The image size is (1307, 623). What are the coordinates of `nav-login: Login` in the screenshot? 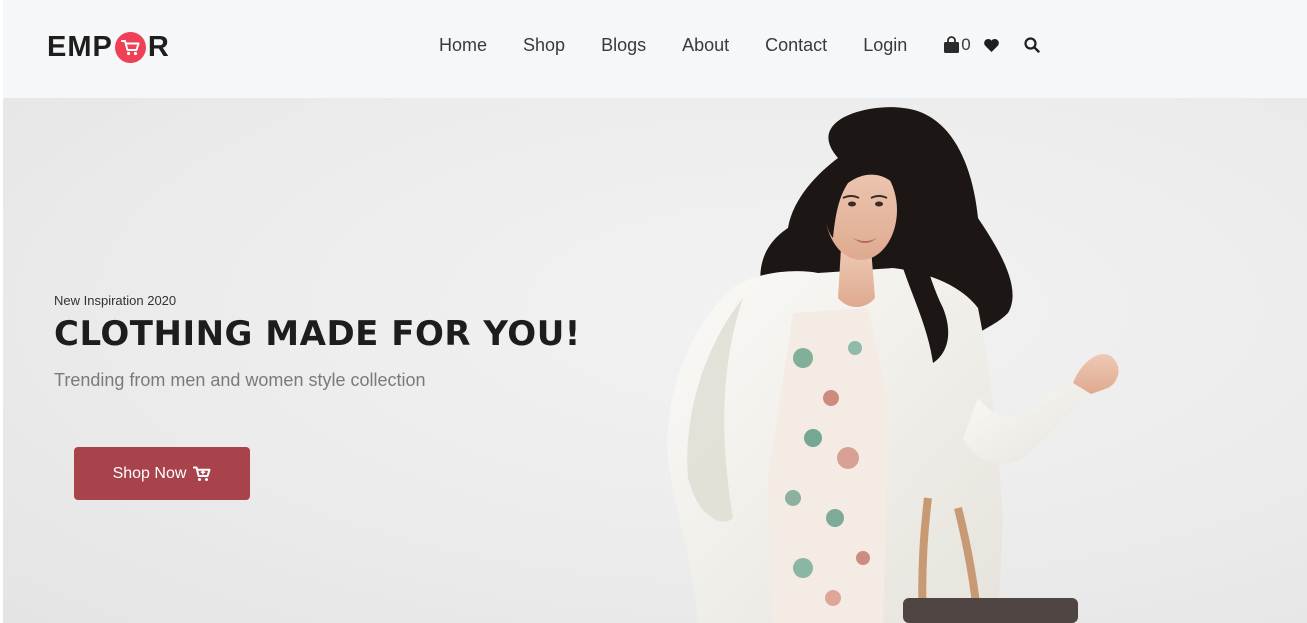 It's located at (885, 45).